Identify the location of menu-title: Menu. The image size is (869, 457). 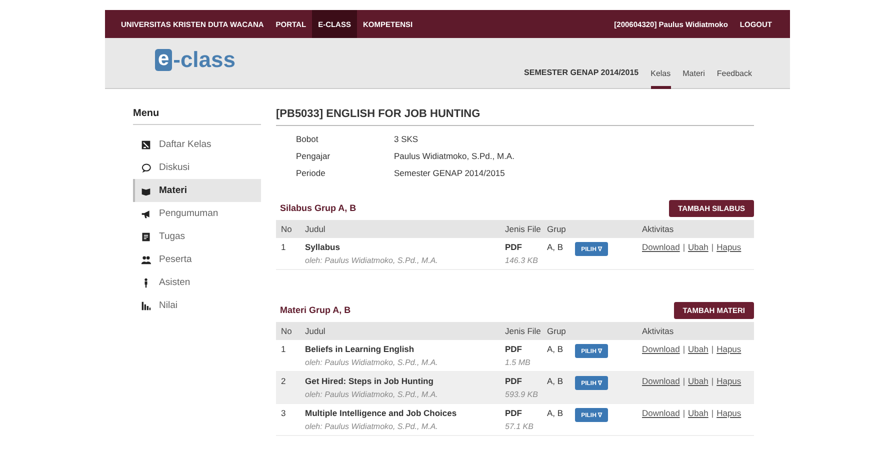
(197, 116).